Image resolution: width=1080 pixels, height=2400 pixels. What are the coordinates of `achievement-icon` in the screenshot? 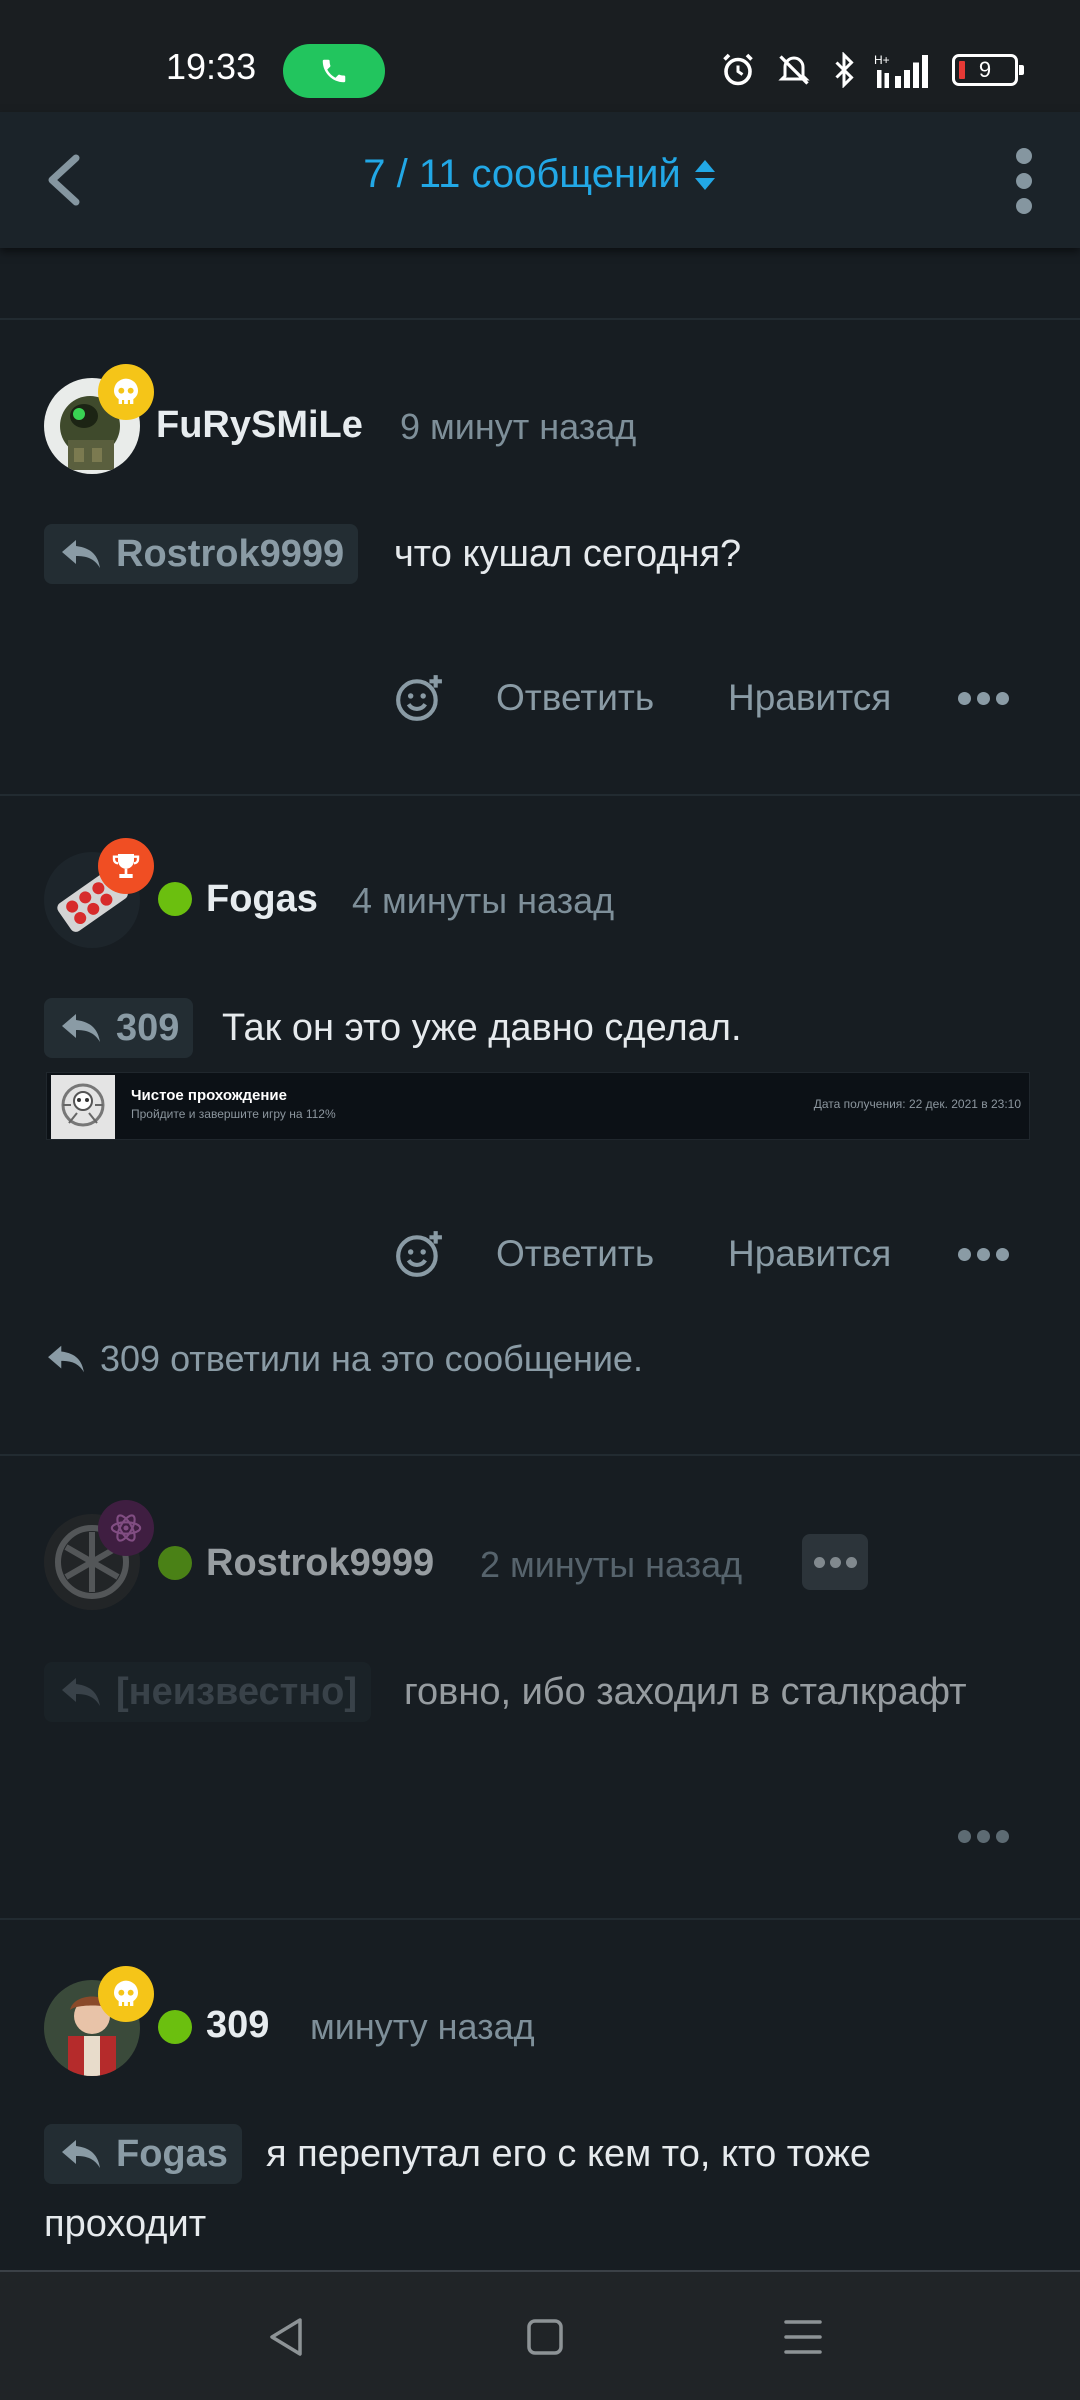 It's located at (83, 1107).